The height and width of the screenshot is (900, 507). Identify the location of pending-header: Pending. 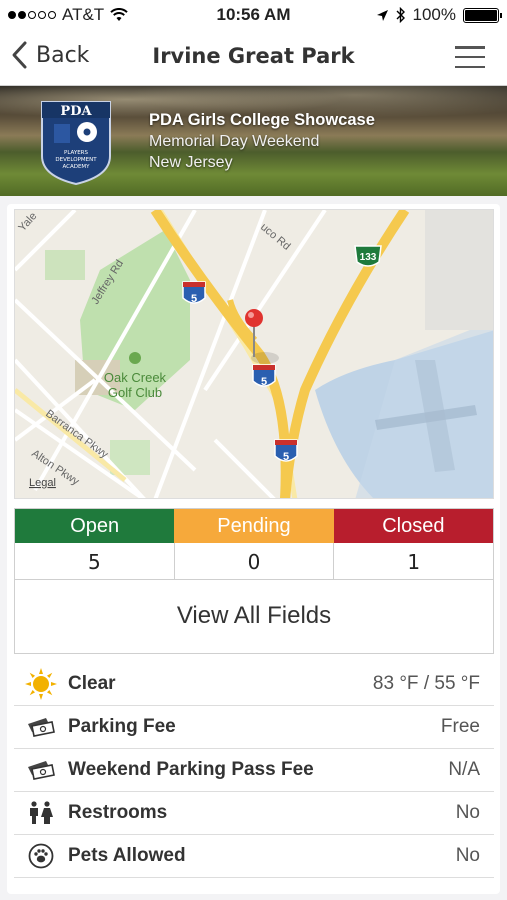
(254, 526).